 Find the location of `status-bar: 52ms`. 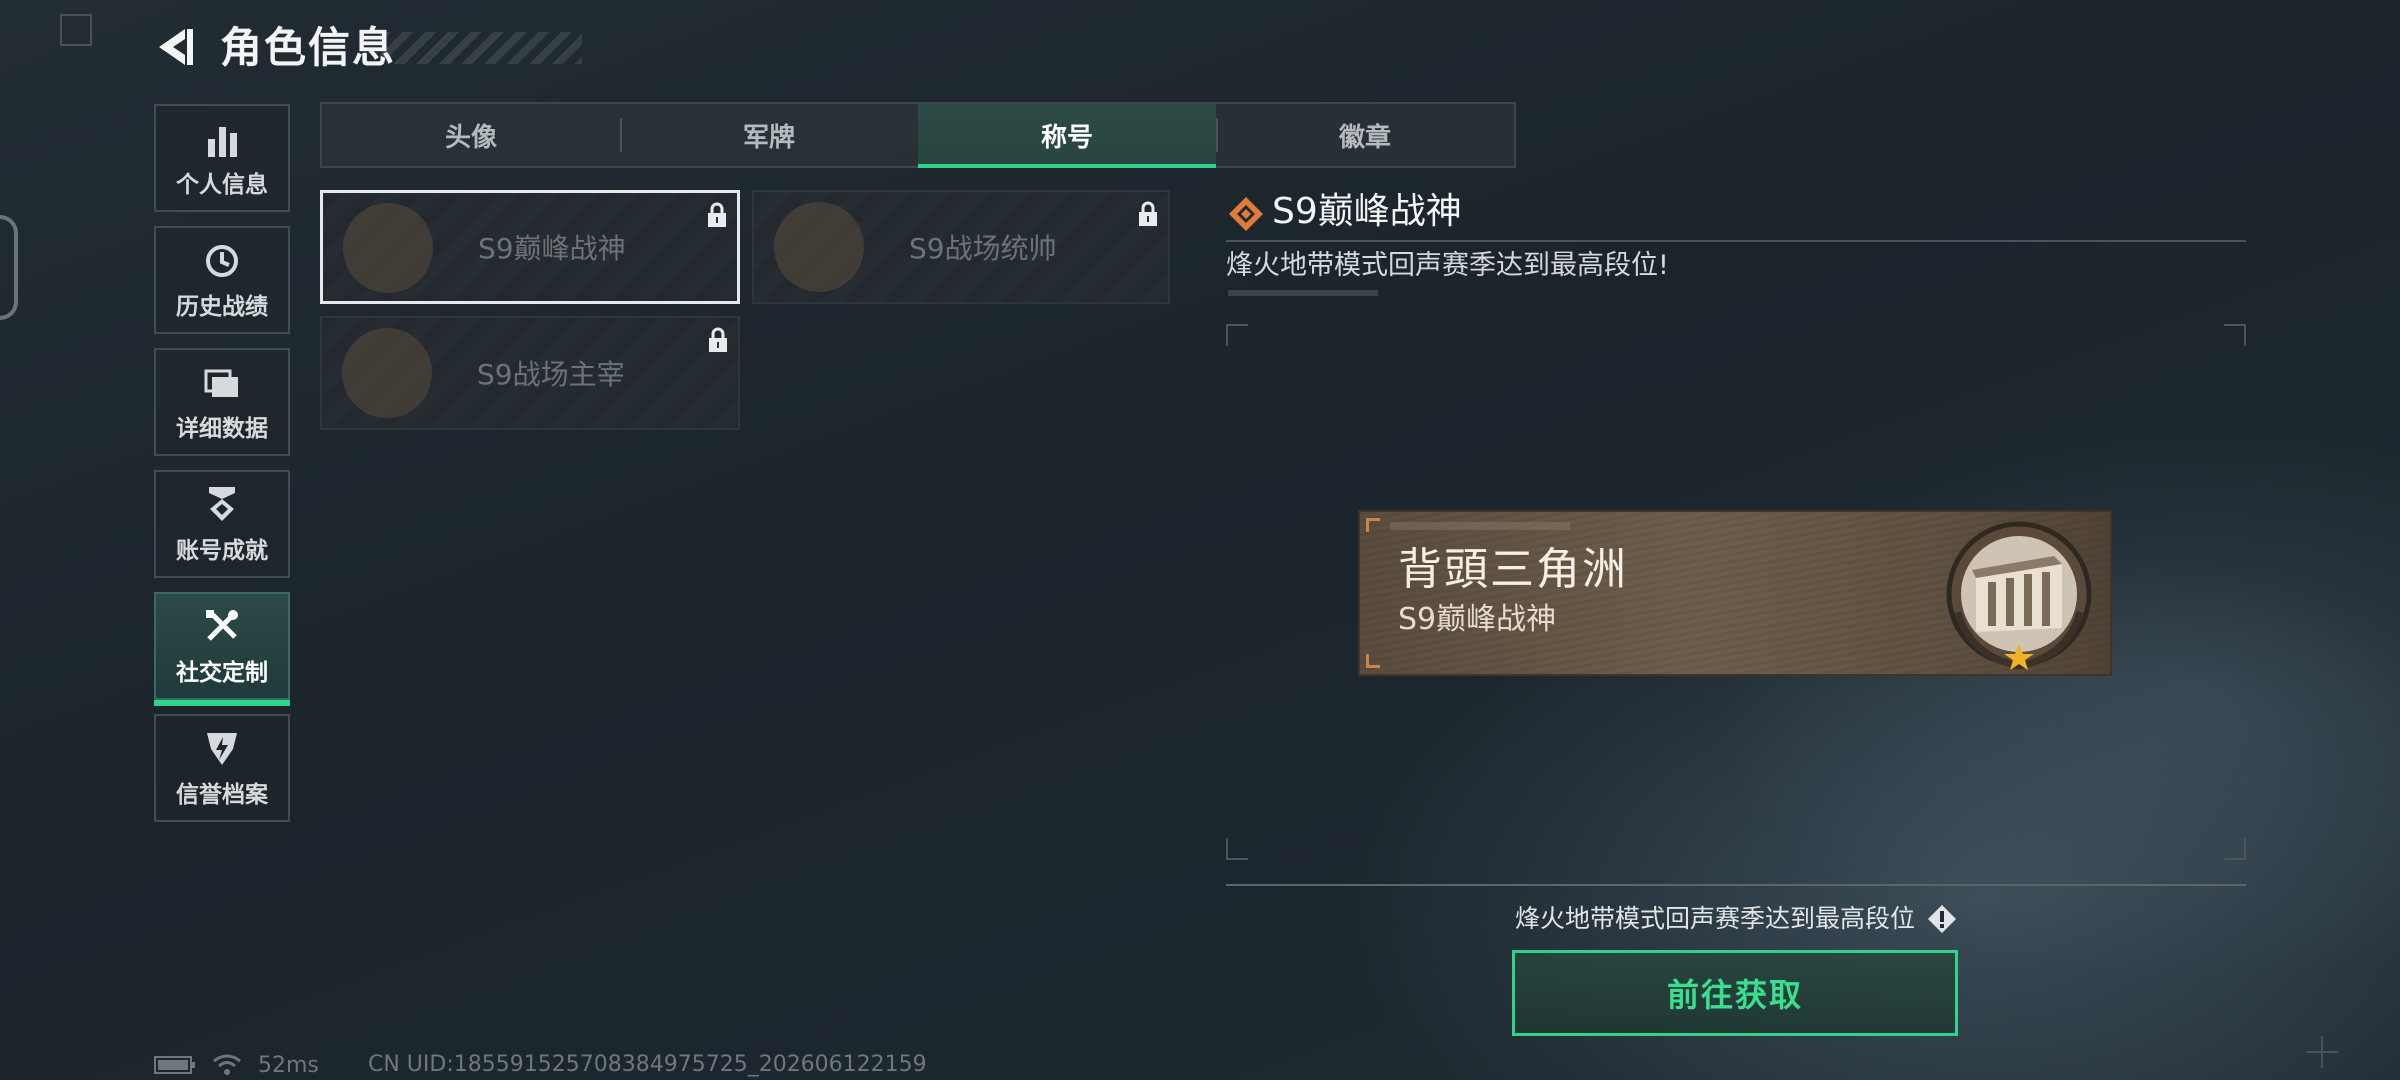

status-bar: 52ms is located at coordinates (236, 1065).